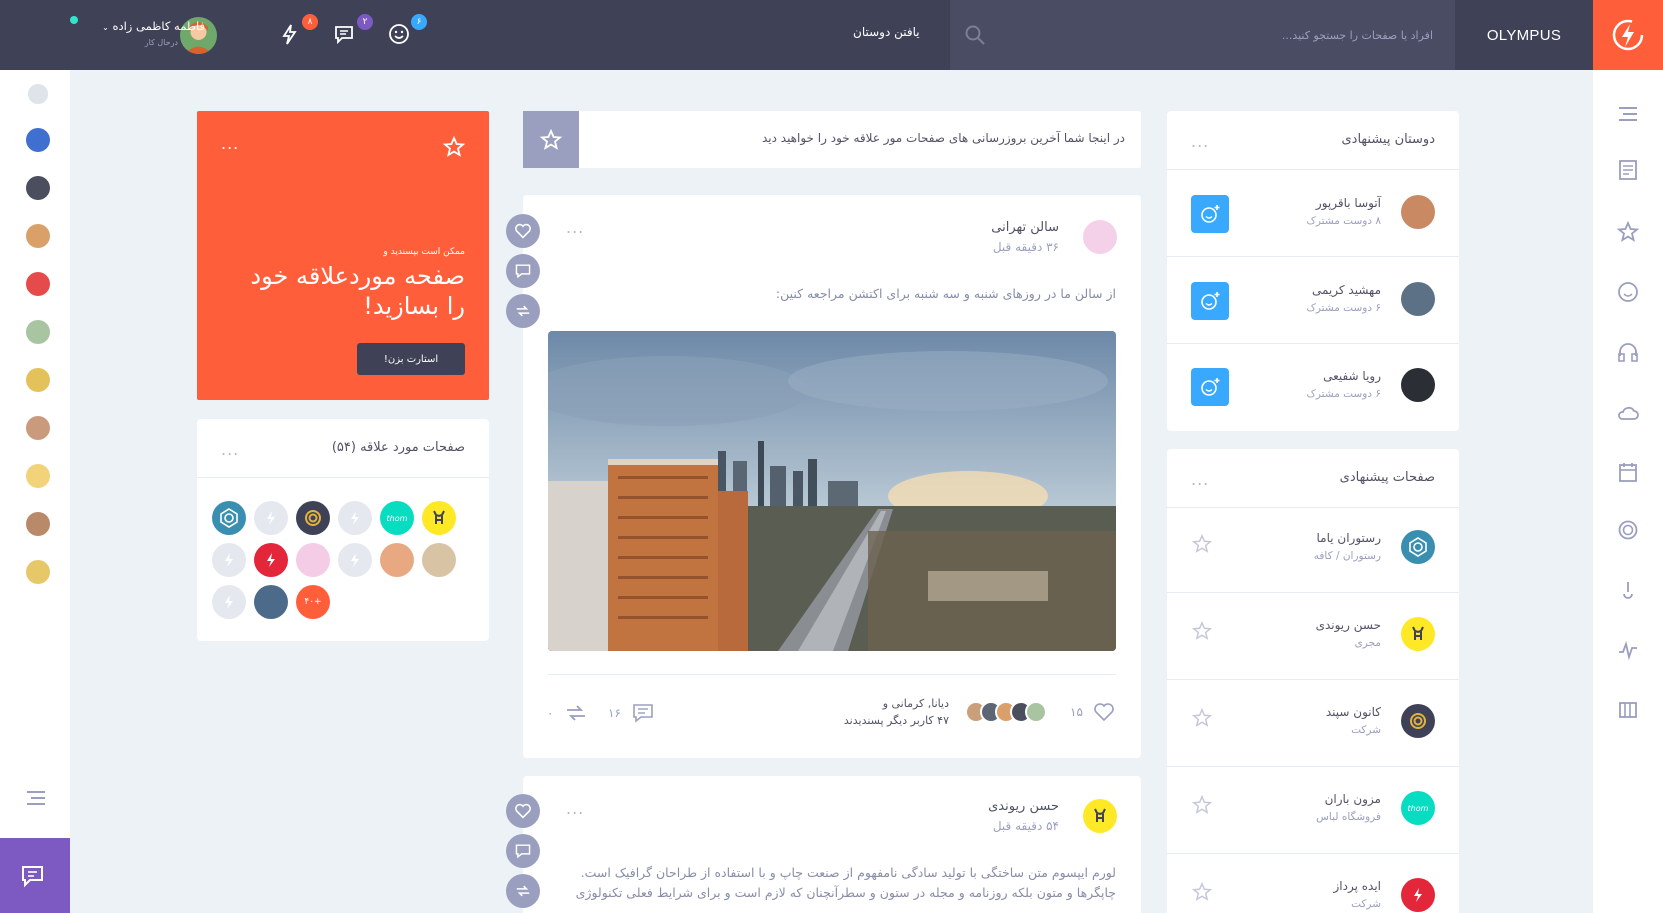 This screenshot has width=1663, height=913. What do you see at coordinates (1628, 530) in the screenshot?
I see `badges-icon` at bounding box center [1628, 530].